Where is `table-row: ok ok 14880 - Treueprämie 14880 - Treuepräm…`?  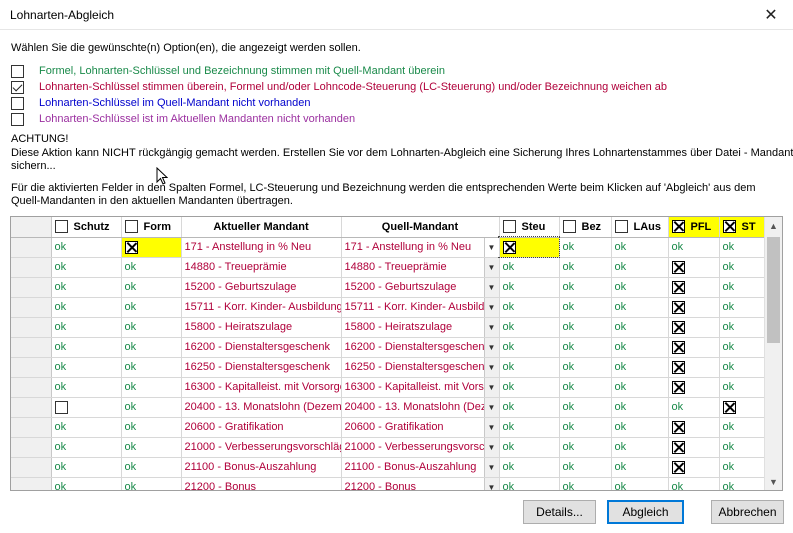 table-row: ok ok 14880 - Treueprämie 14880 - Treuepräm… is located at coordinates (388, 267).